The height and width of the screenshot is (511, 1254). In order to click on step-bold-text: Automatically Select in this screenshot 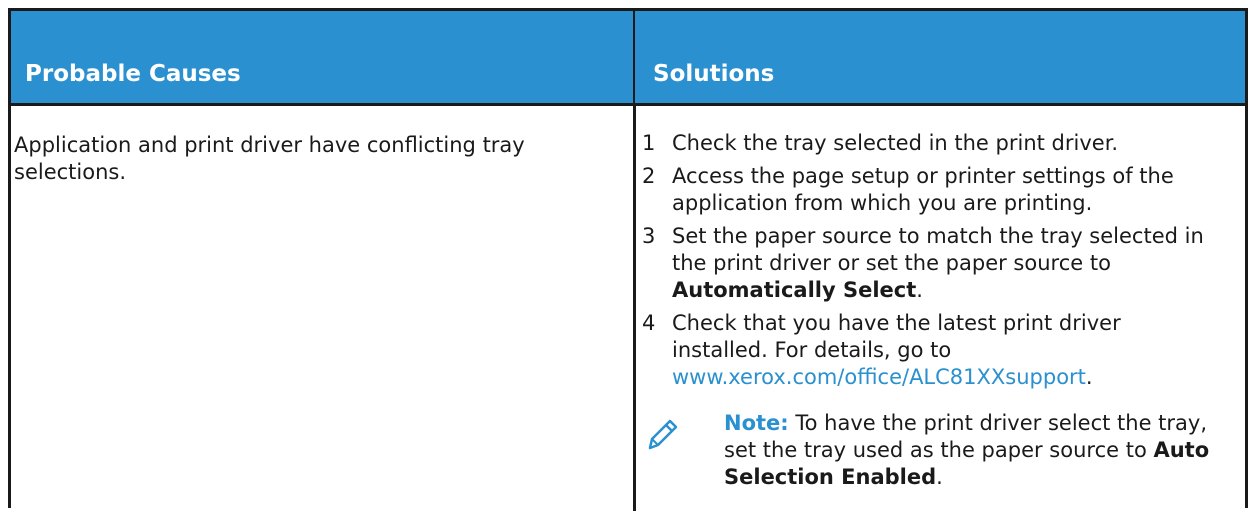, I will do `click(794, 290)`.